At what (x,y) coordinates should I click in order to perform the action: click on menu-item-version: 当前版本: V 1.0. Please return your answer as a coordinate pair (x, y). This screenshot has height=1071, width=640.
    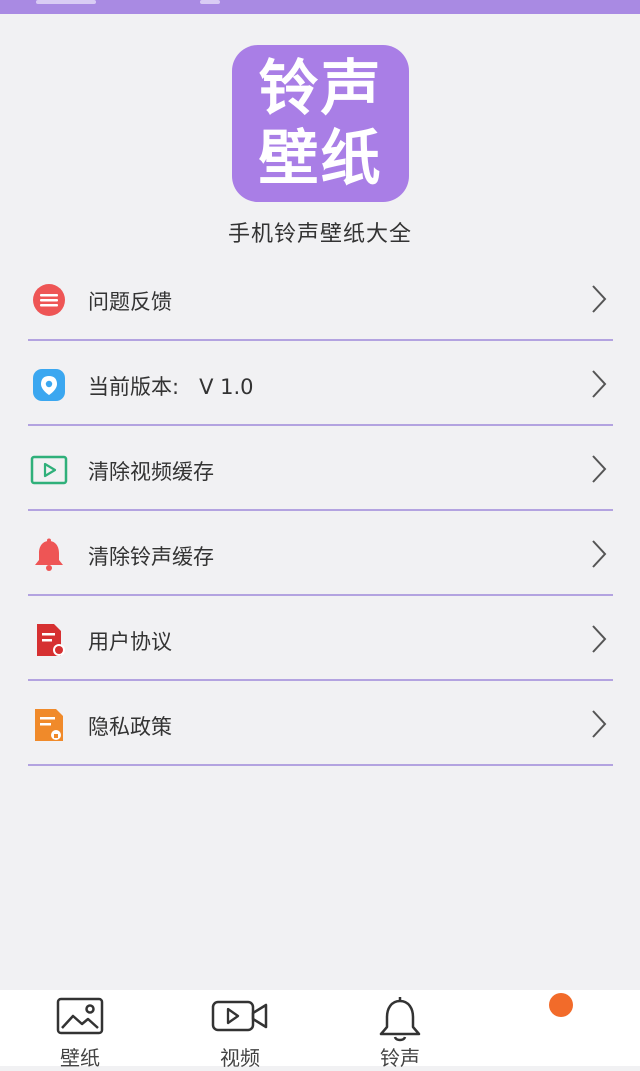
    Looking at the image, I should click on (320, 383).